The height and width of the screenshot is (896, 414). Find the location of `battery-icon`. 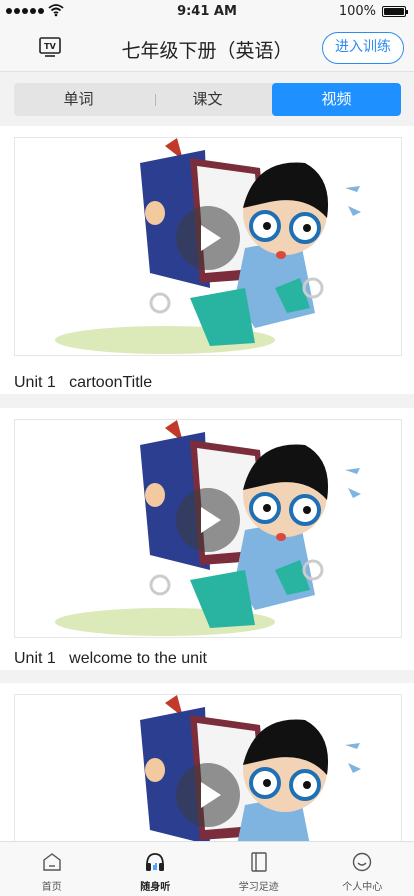

battery-icon is located at coordinates (395, 11).